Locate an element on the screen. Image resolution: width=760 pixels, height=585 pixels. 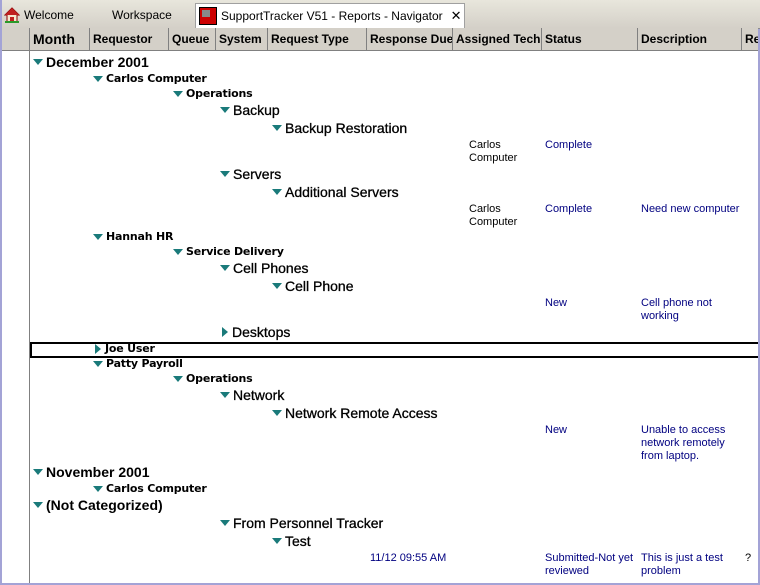
tree-node-system: Servers is located at coordinates (250, 174).